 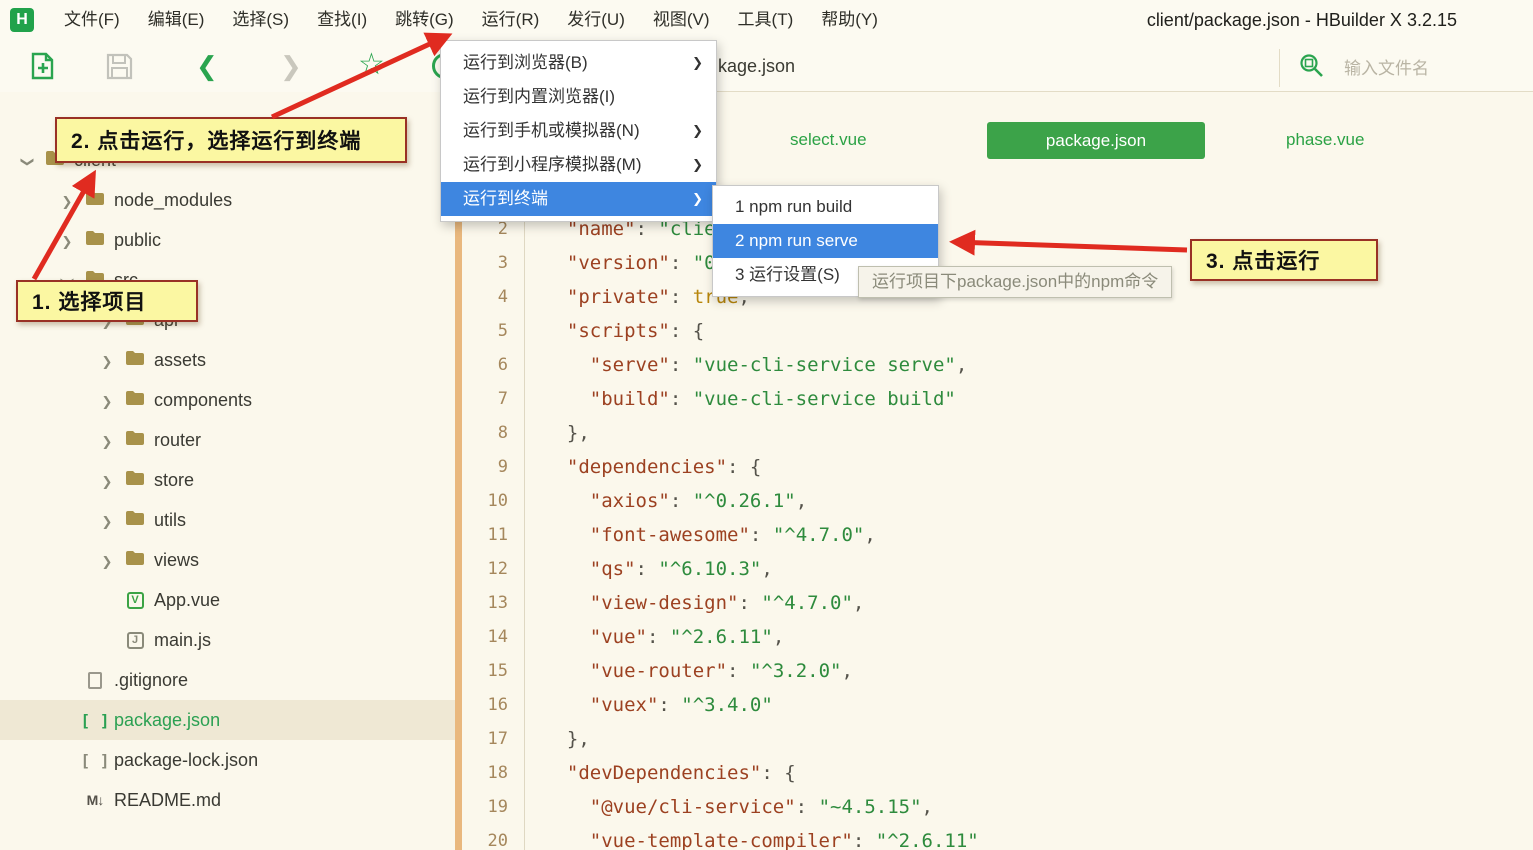 I want to click on sidebar-item-assets: ❯ assets, so click(x=227, y=360).